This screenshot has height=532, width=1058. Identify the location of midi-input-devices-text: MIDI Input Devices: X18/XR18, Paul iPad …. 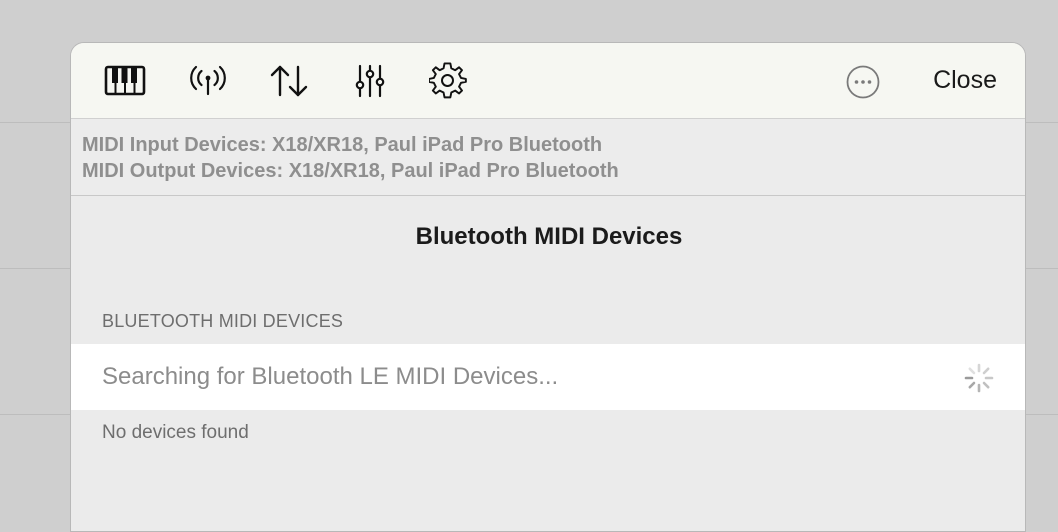
(342, 145).